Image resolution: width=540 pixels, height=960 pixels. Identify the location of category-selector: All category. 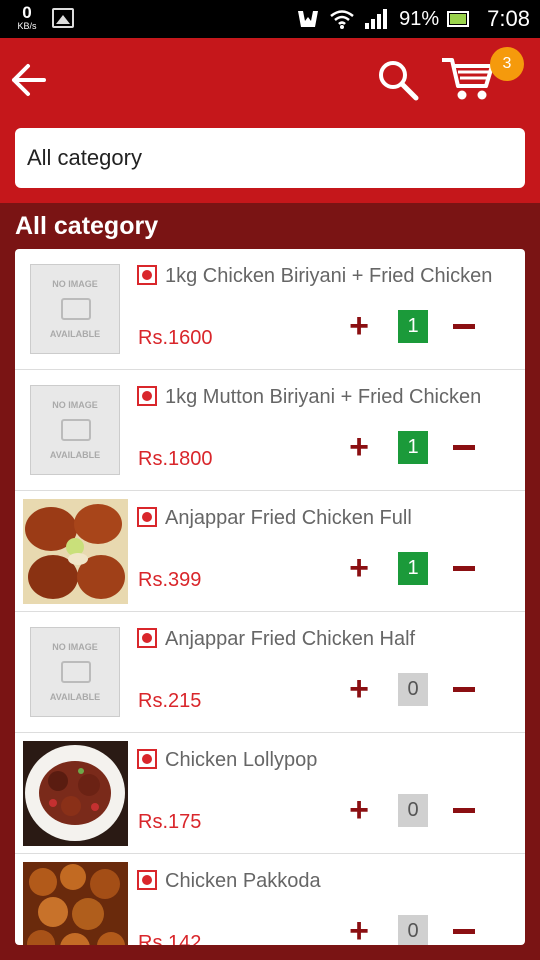
(270, 158).